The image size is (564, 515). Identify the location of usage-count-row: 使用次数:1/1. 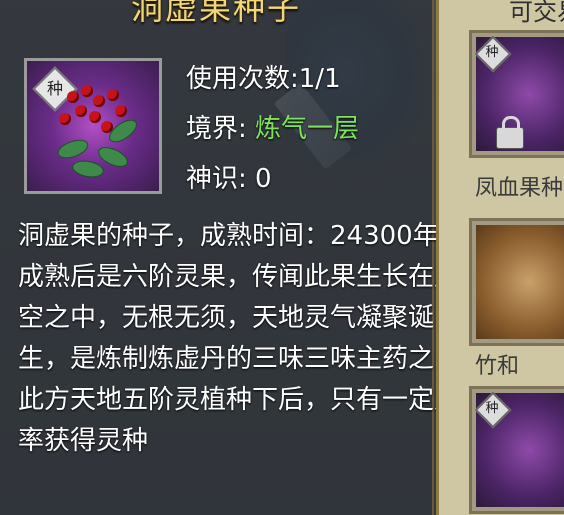
(263, 76).